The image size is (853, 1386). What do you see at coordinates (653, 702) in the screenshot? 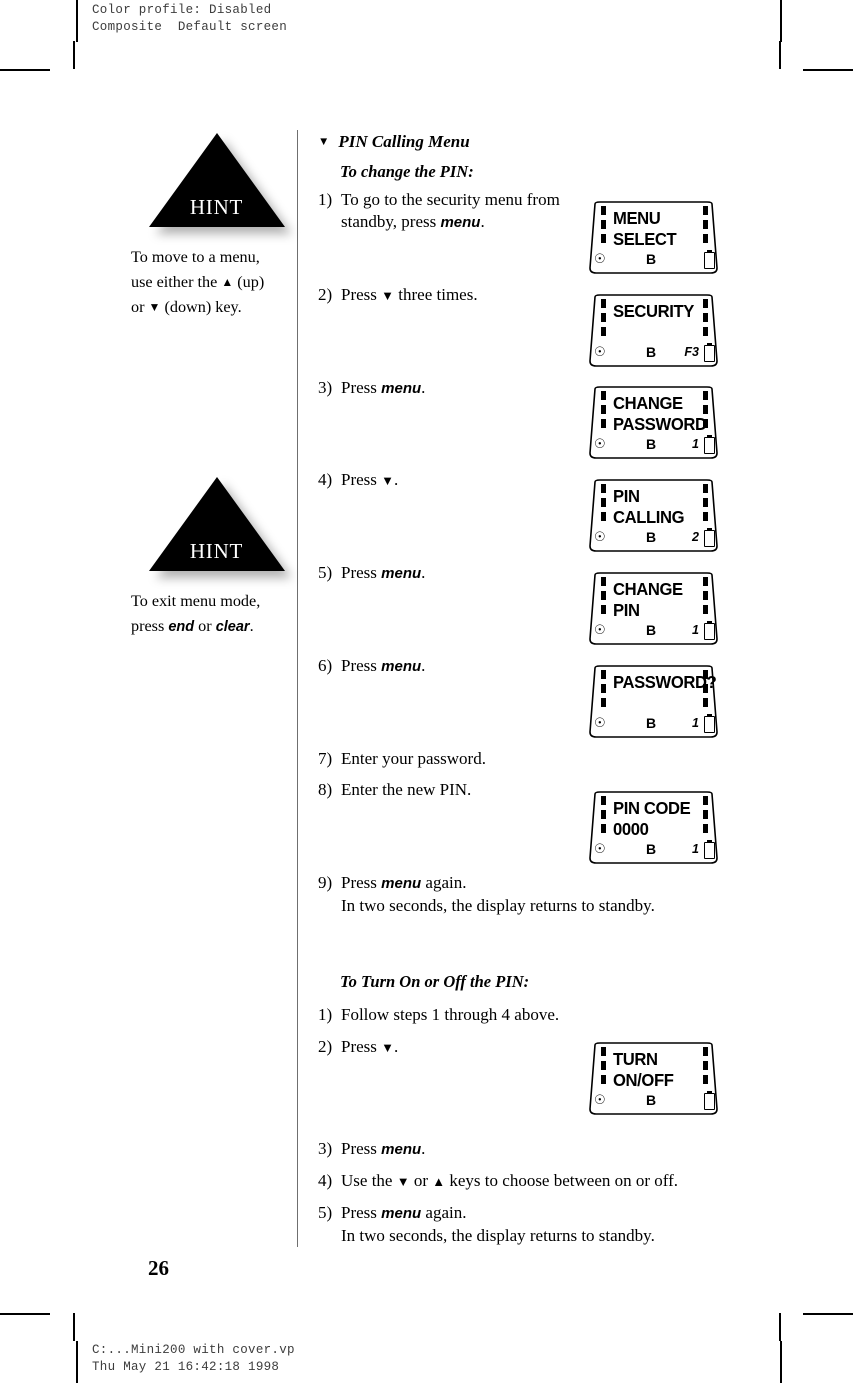
I see `lcd-screen-password-prompt: PASSWORD? ☉ B 1` at bounding box center [653, 702].